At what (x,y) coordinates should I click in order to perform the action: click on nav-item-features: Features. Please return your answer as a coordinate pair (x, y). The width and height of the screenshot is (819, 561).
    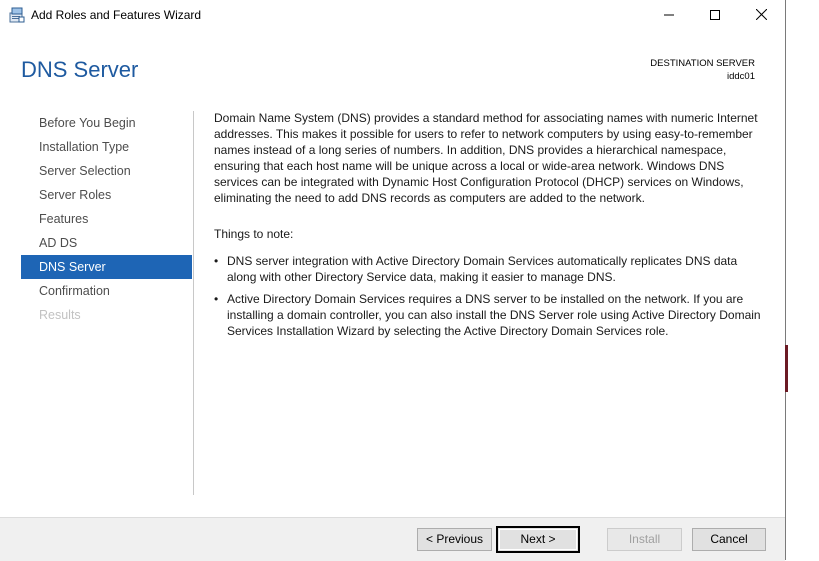
    Looking at the image, I should click on (106, 219).